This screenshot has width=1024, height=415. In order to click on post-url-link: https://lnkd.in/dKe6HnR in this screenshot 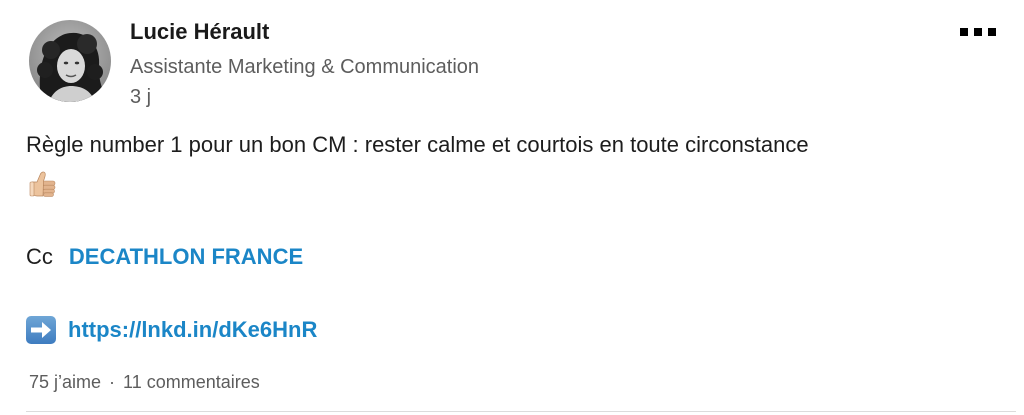, I will do `click(192, 330)`.